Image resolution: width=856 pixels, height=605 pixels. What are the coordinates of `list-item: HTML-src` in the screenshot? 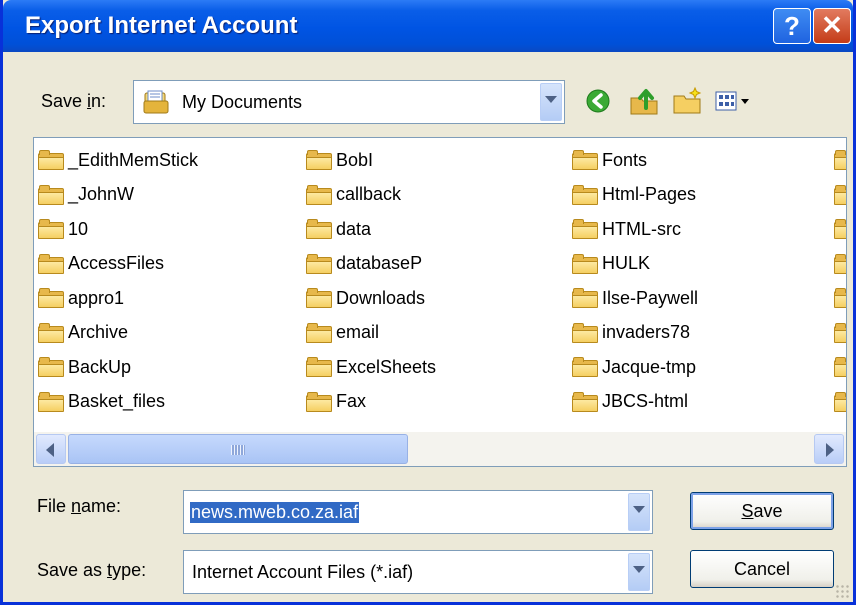 It's located at (626, 229).